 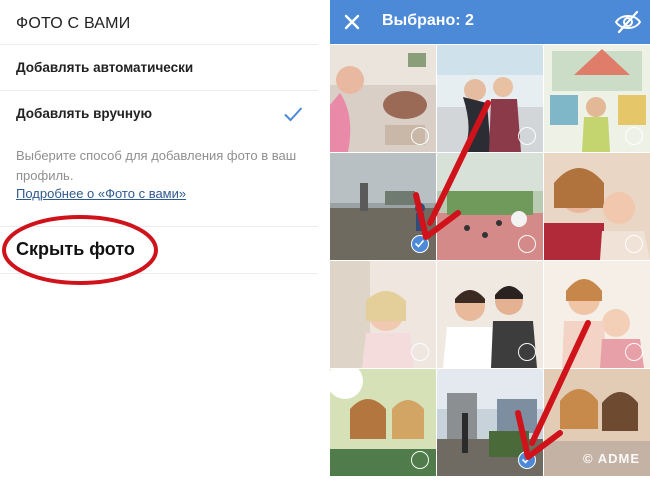 What do you see at coordinates (352, 22) in the screenshot?
I see `close-icon` at bounding box center [352, 22].